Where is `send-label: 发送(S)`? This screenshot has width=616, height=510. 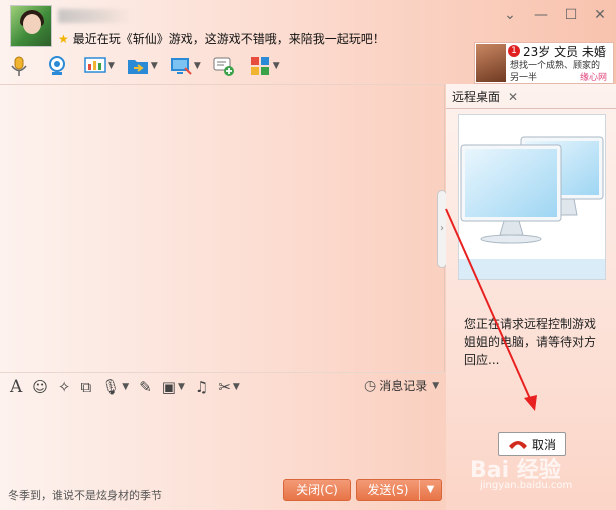 send-label: 发送(S) is located at coordinates (388, 490).